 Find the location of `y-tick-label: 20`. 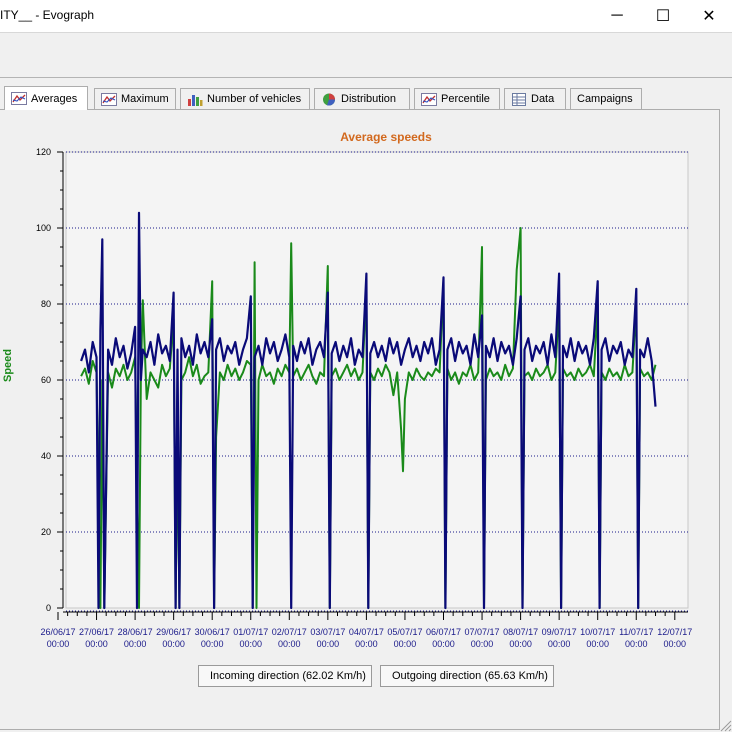

y-tick-label: 20 is located at coordinates (46, 532).